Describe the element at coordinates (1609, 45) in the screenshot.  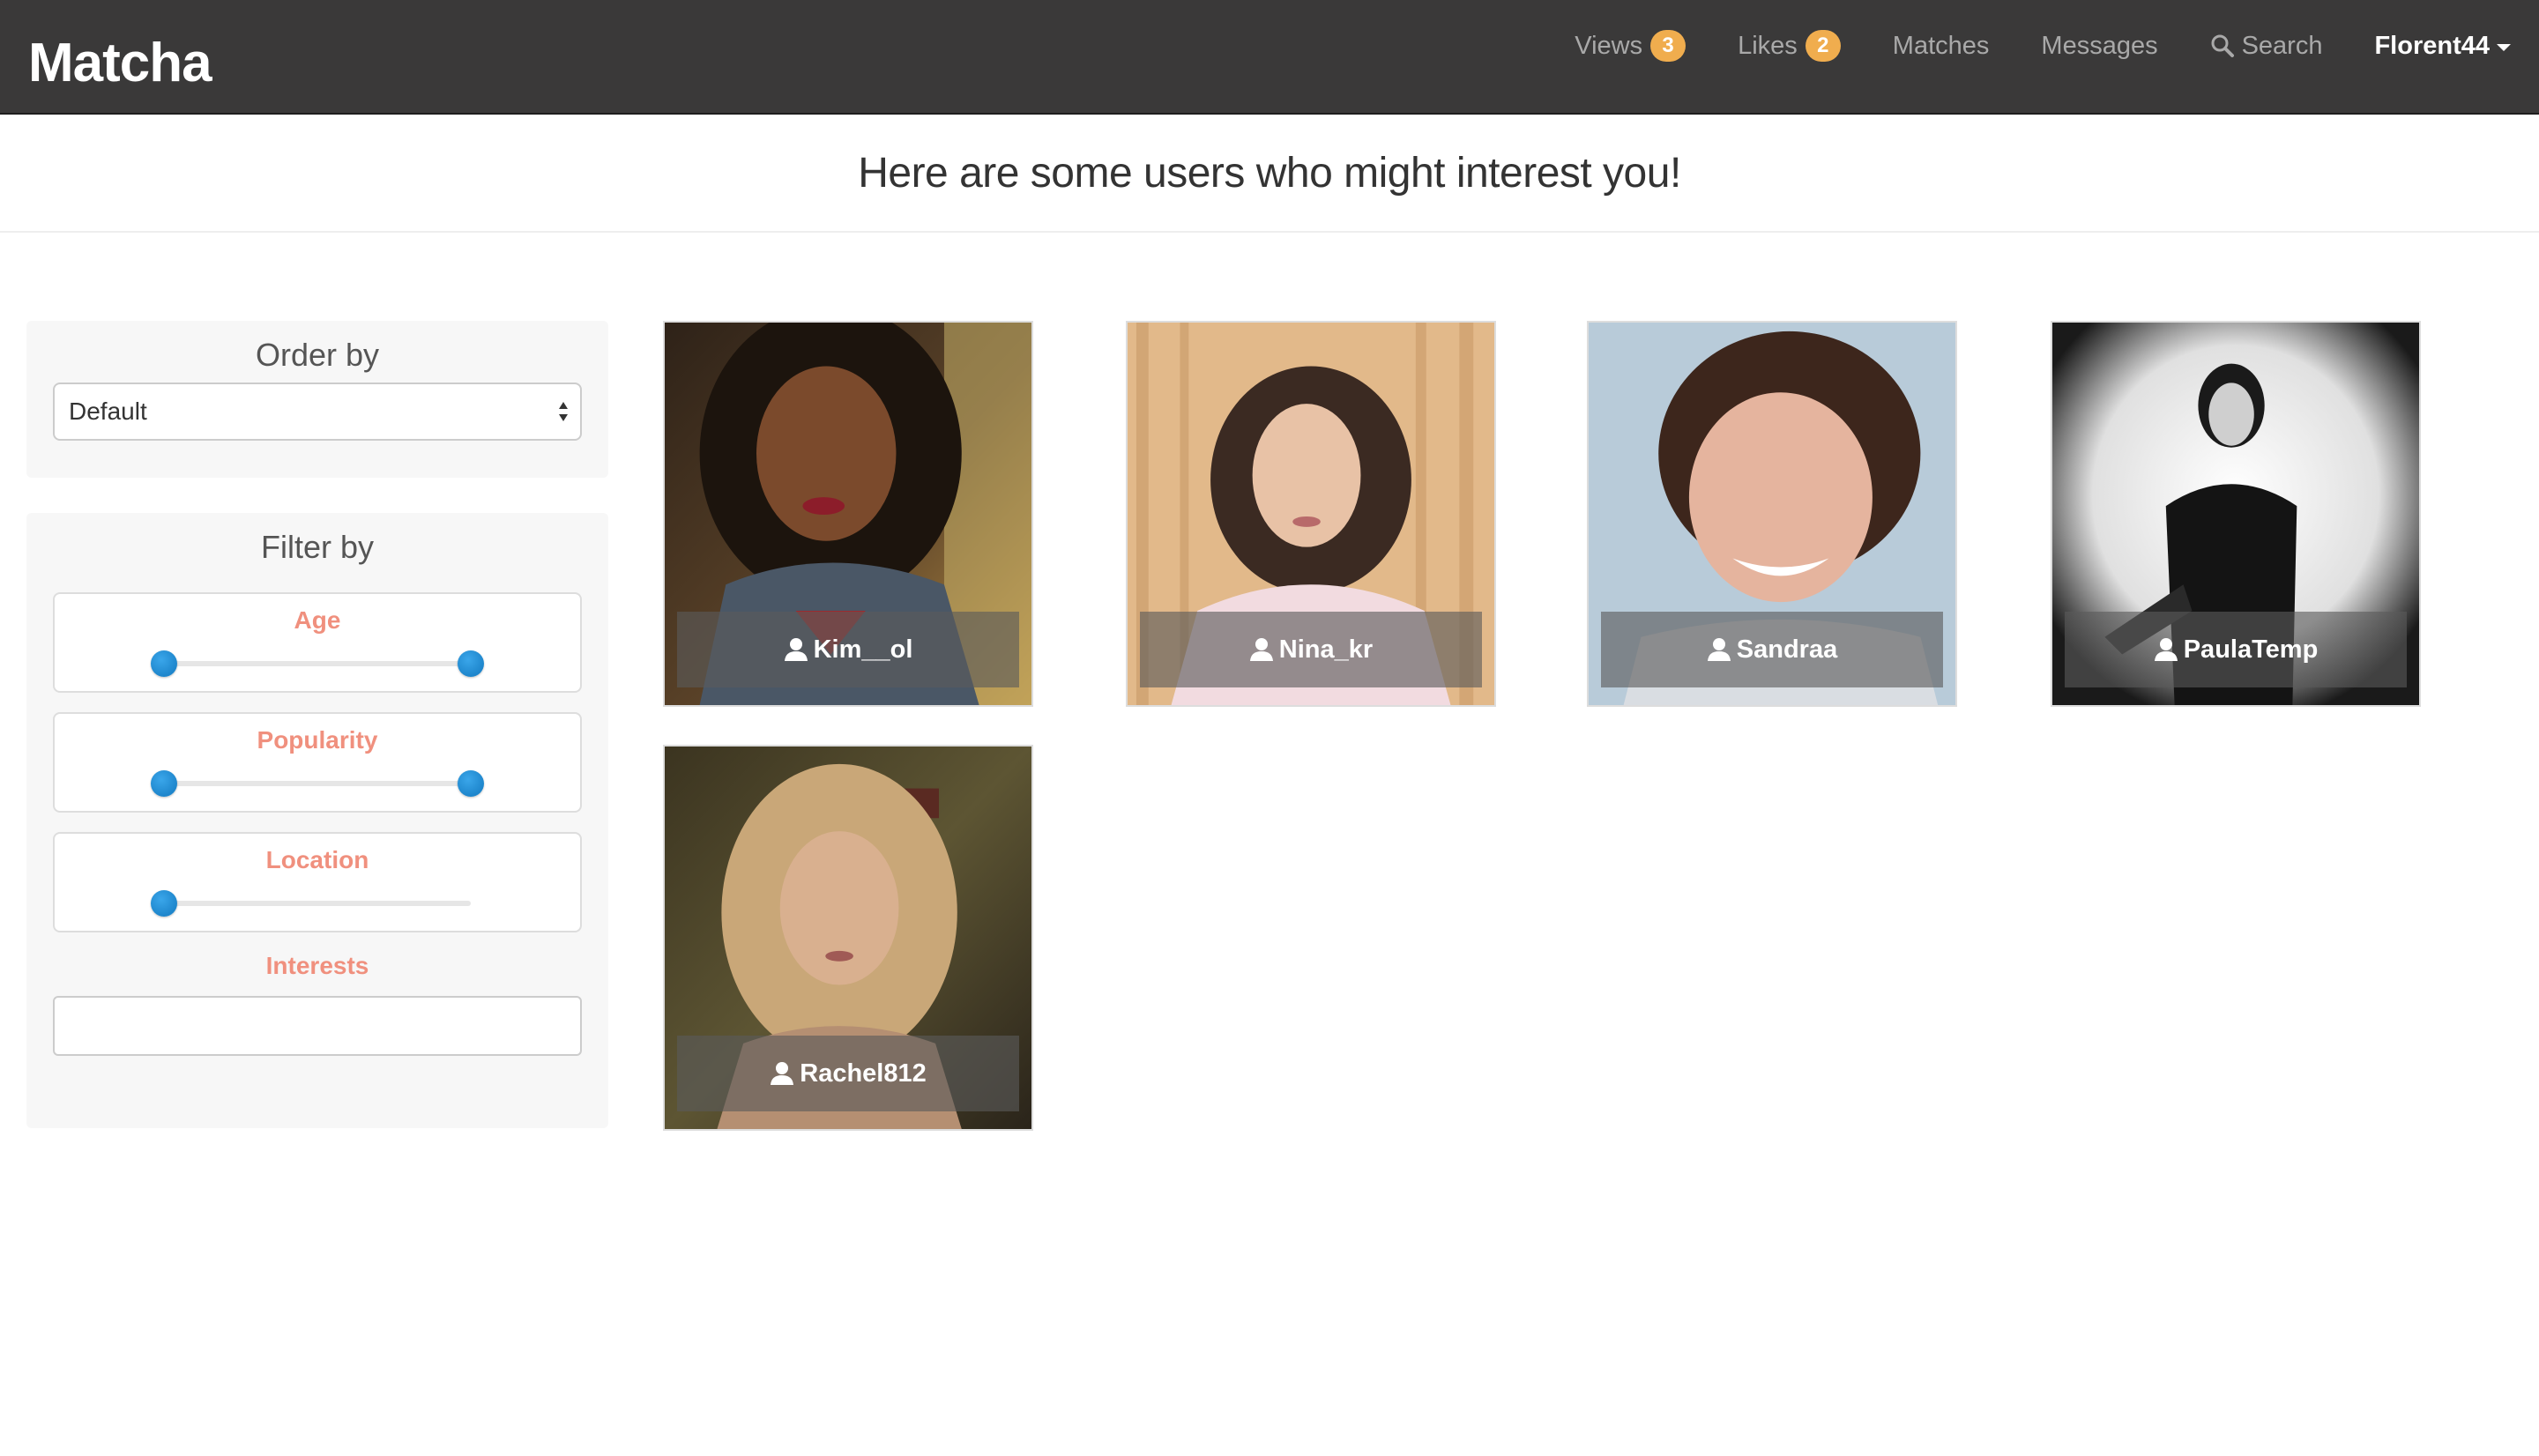
I see `nav-views-label: Views` at that location.